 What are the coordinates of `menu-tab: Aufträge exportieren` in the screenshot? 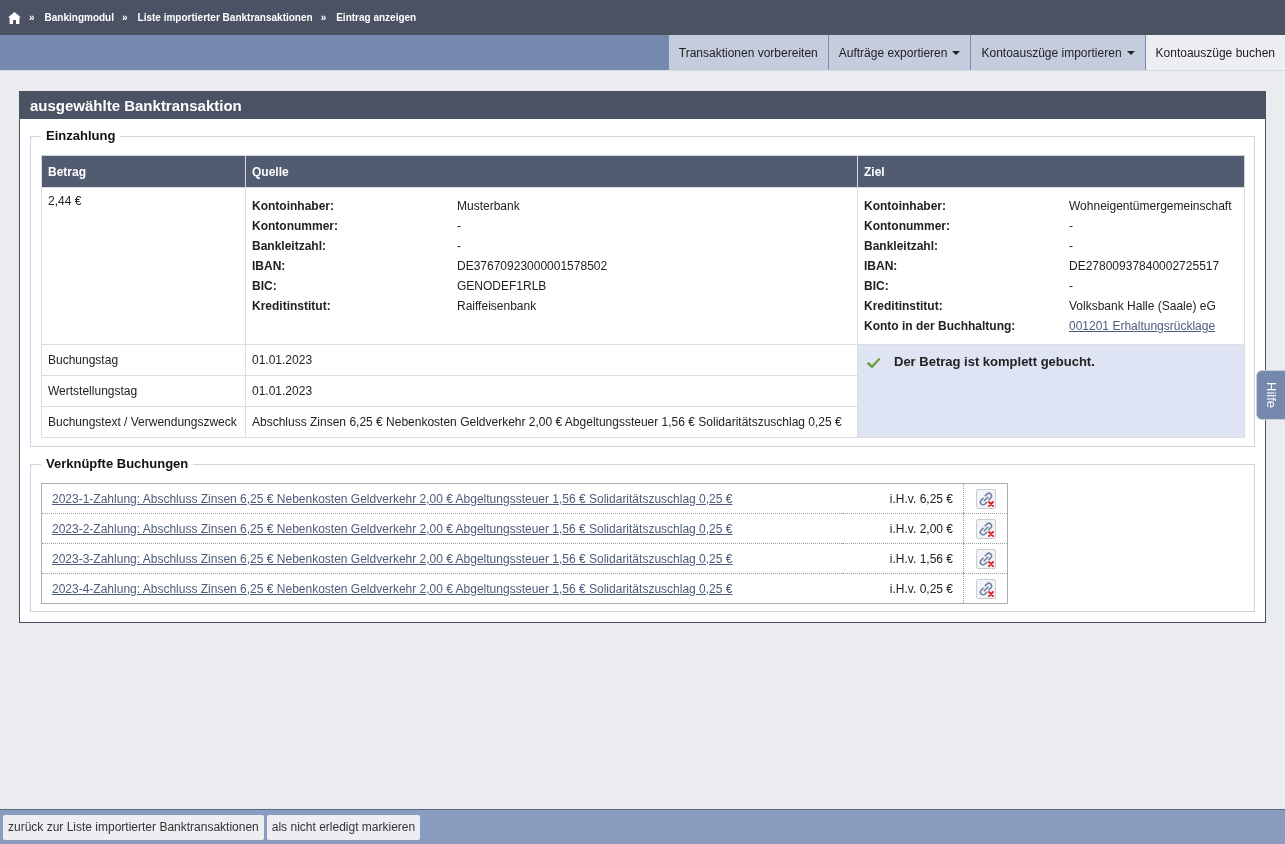 It's located at (899, 52).